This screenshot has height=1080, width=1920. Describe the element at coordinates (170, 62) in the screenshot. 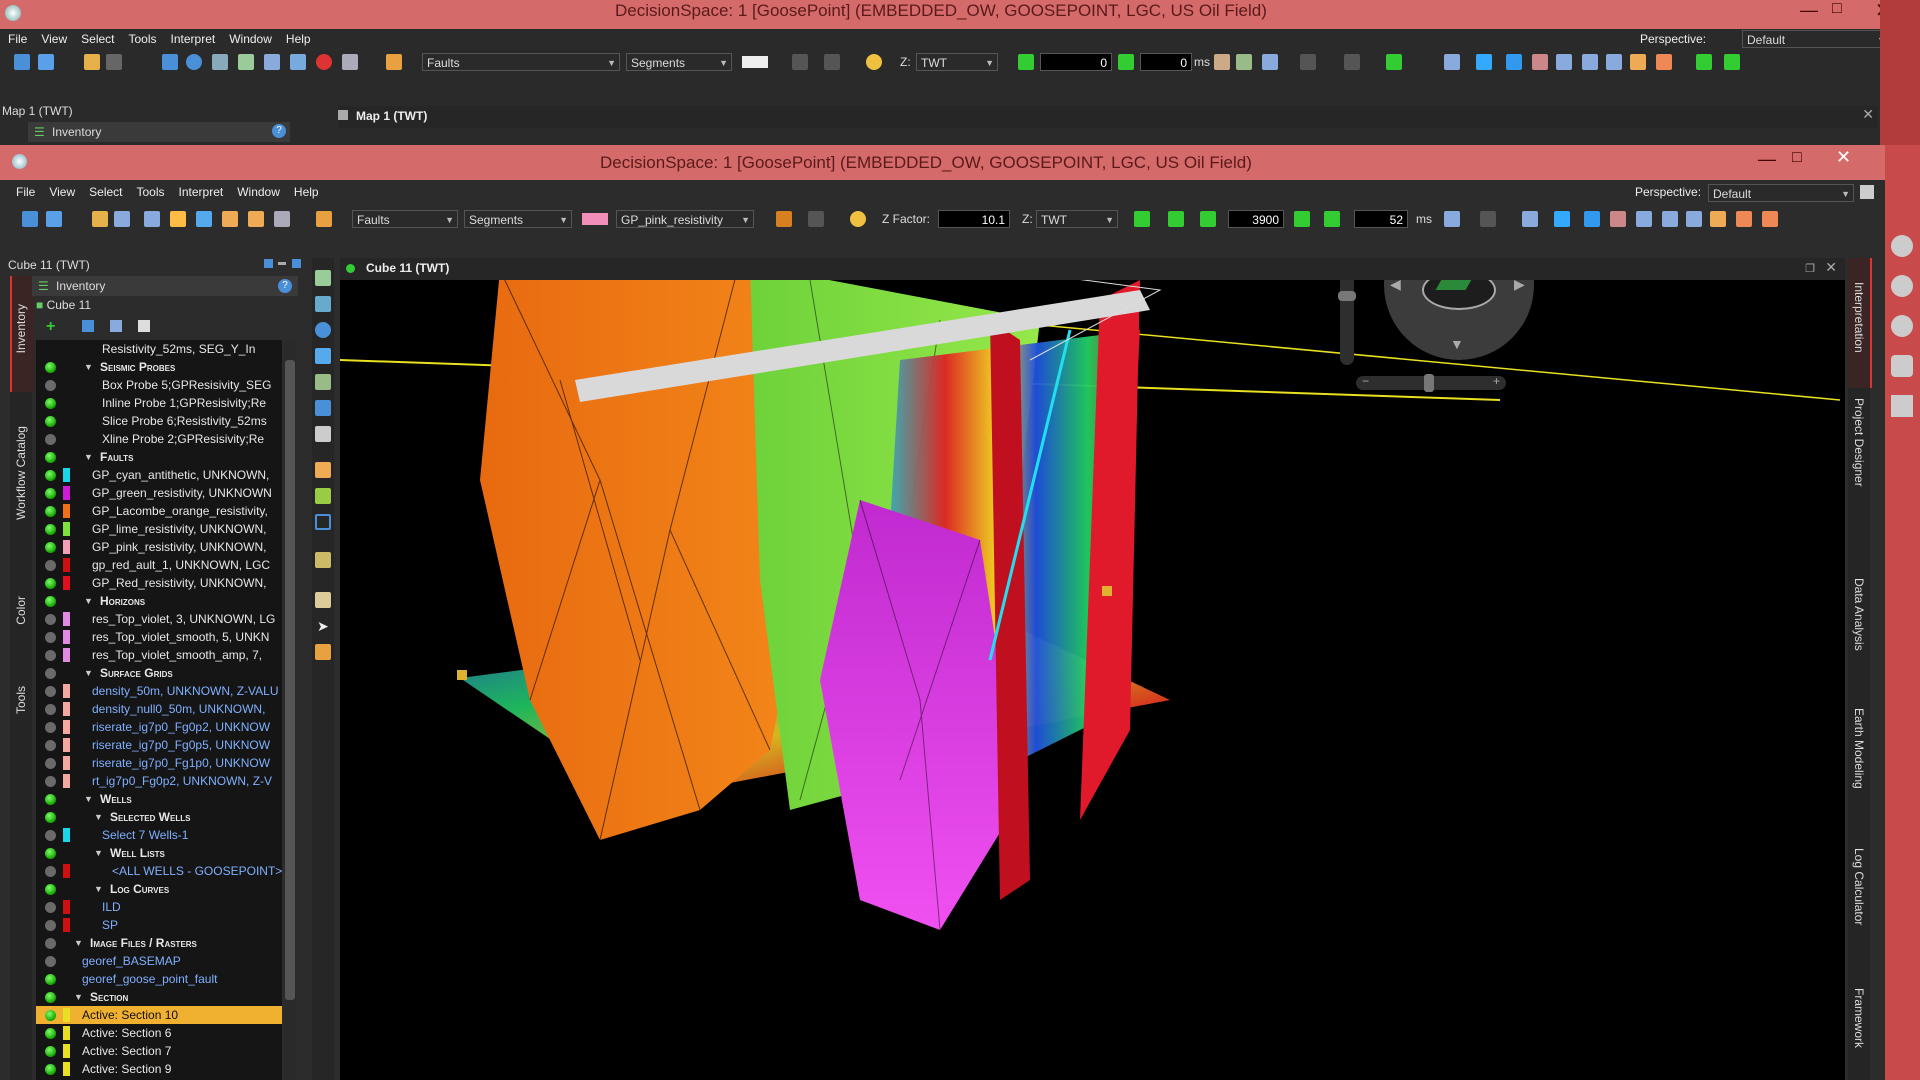

I see `ruler-icon` at that location.